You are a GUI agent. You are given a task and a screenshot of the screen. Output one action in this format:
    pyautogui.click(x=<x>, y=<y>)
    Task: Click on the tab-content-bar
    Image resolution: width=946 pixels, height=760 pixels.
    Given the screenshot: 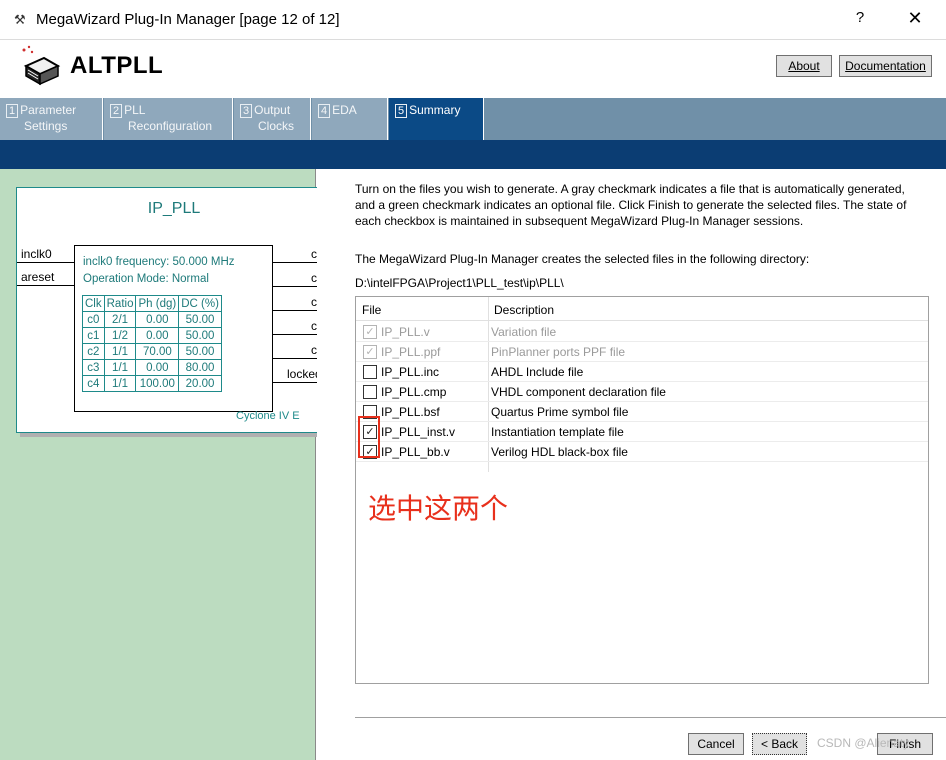 What is the action you would take?
    pyautogui.click(x=473, y=154)
    